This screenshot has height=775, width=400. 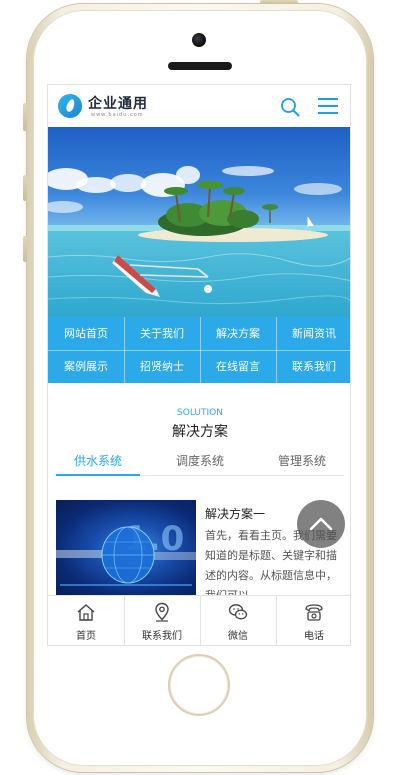 I want to click on solution-card-image: 1.0, so click(x=126, y=548).